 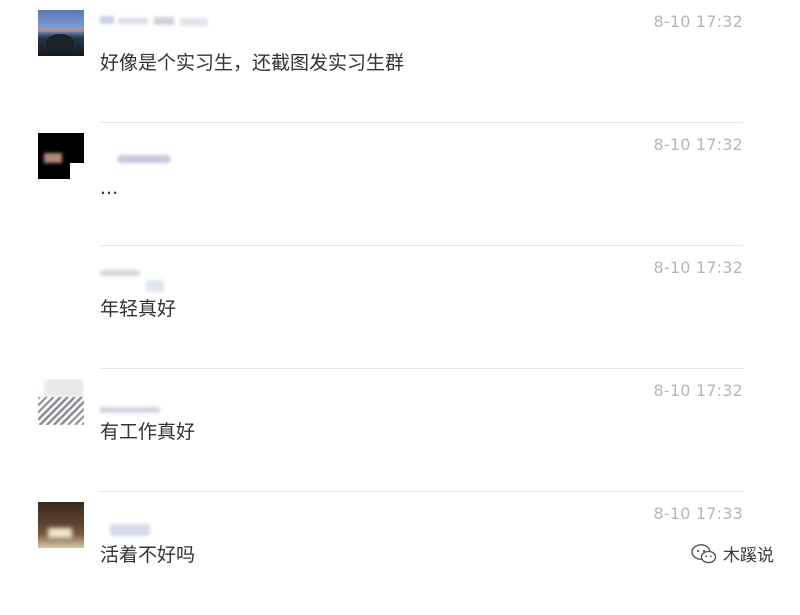 What do you see at coordinates (704, 554) in the screenshot?
I see `wechat-icon` at bounding box center [704, 554].